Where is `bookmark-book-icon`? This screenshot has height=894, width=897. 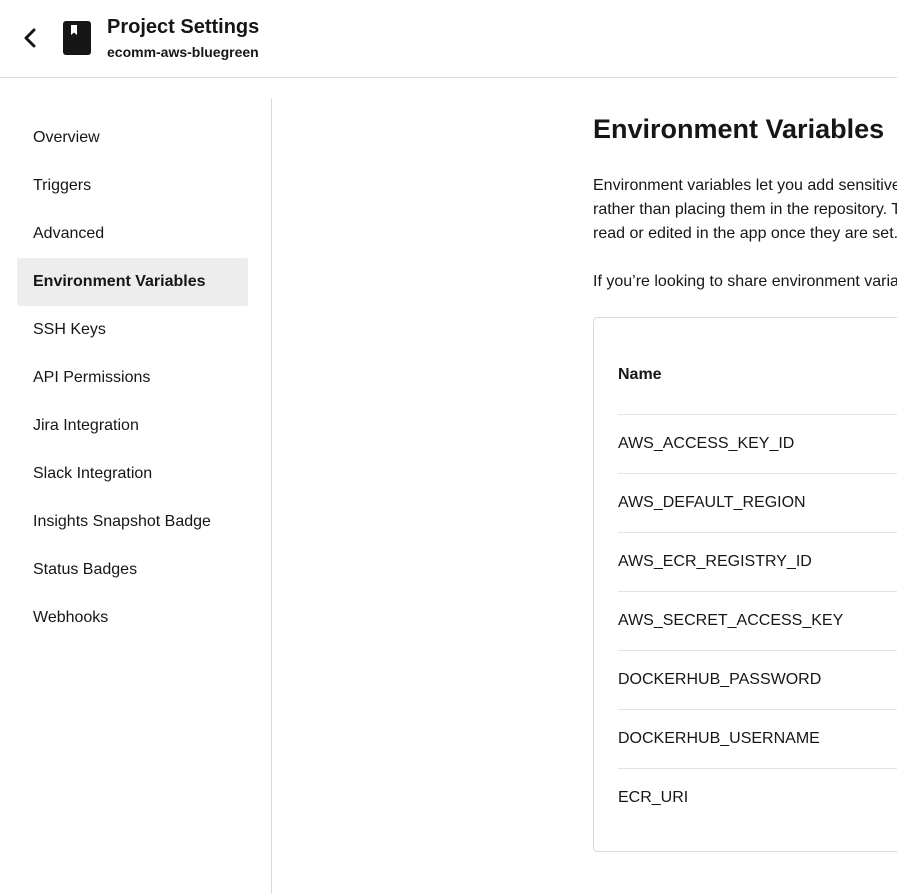 bookmark-book-icon is located at coordinates (77, 38).